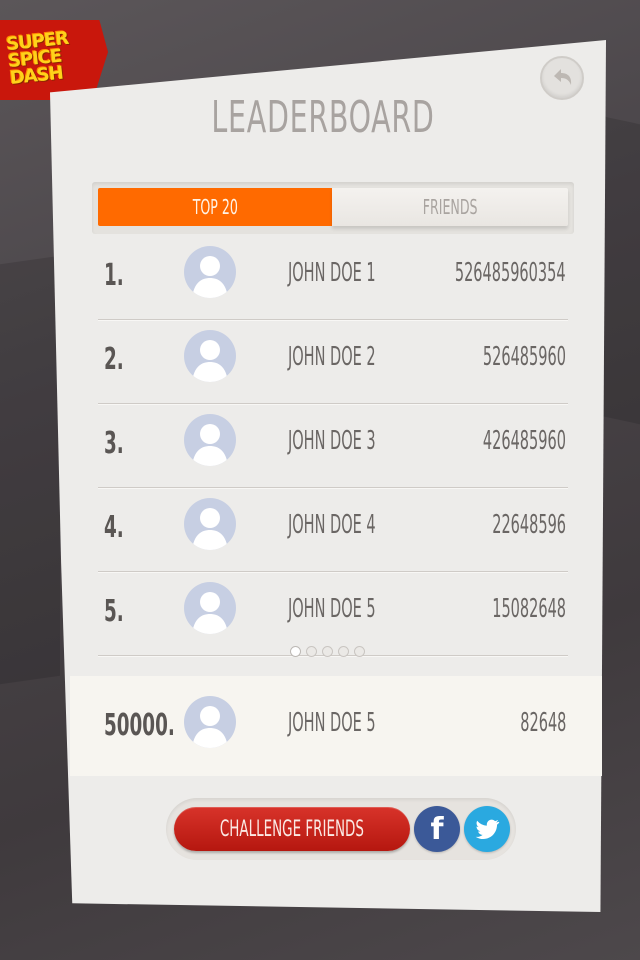  What do you see at coordinates (114, 359) in the screenshot?
I see `row-rank: 2.` at bounding box center [114, 359].